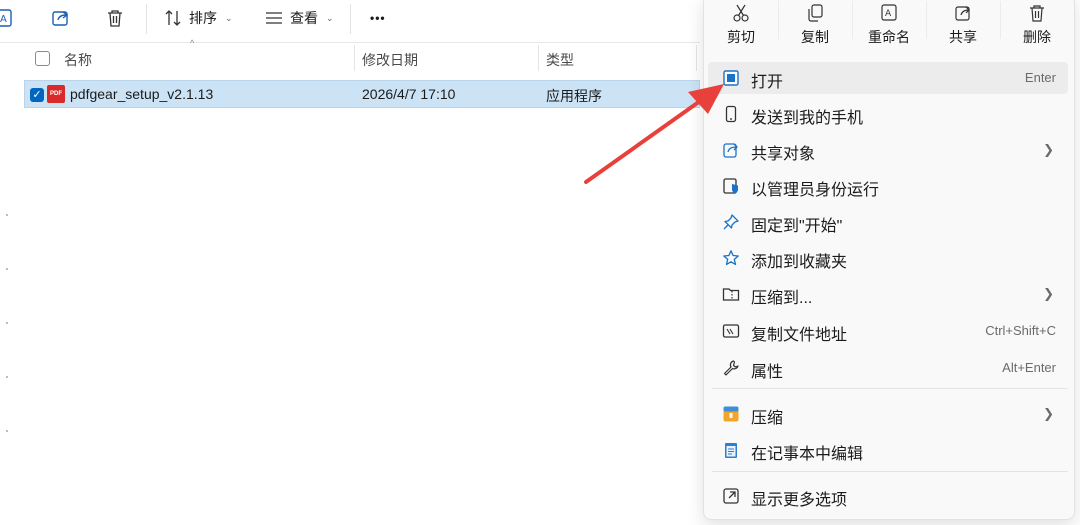  I want to click on menu-item-pin-to-start: 固定到"开始", so click(888, 222).